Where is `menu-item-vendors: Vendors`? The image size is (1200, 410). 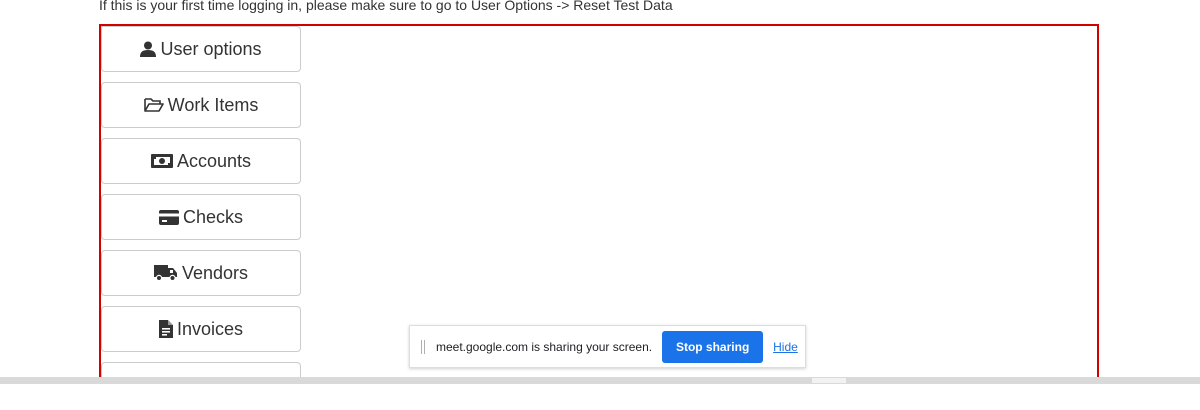
menu-item-vendors: Vendors is located at coordinates (201, 273).